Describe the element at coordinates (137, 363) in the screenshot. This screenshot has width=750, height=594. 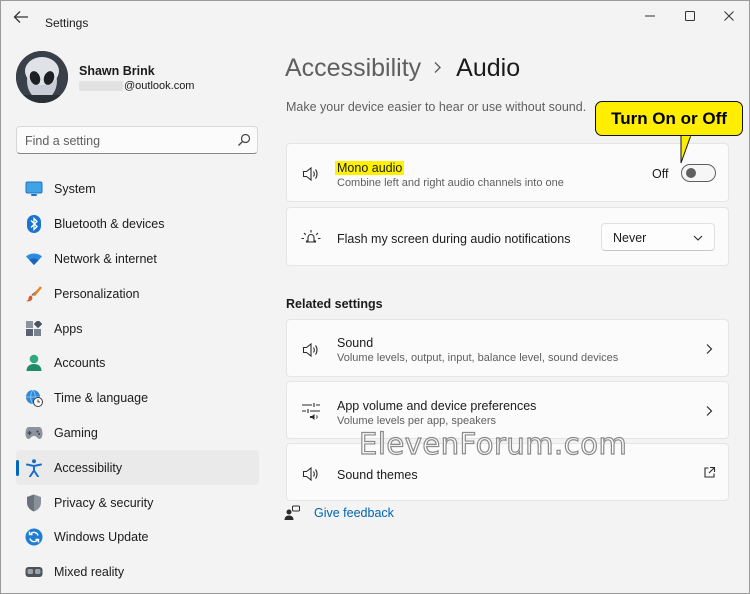
I see `sidebar-item-accounts: Accounts` at that location.